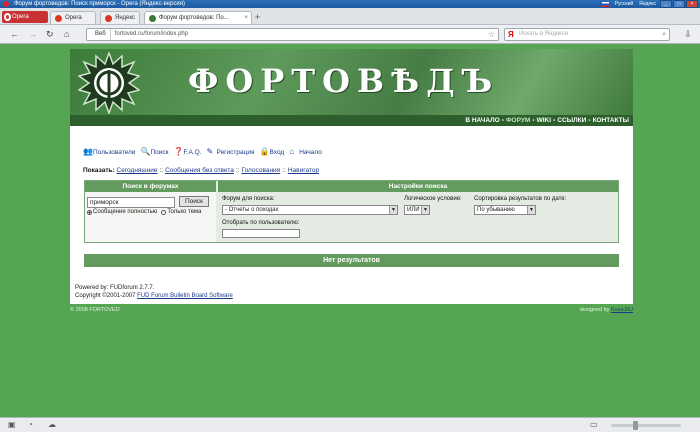 Image resolution: width=700 pixels, height=432 pixels. Describe the element at coordinates (518, 120) in the screenshot. I see `nav-forum: ФОРУМ` at that location.